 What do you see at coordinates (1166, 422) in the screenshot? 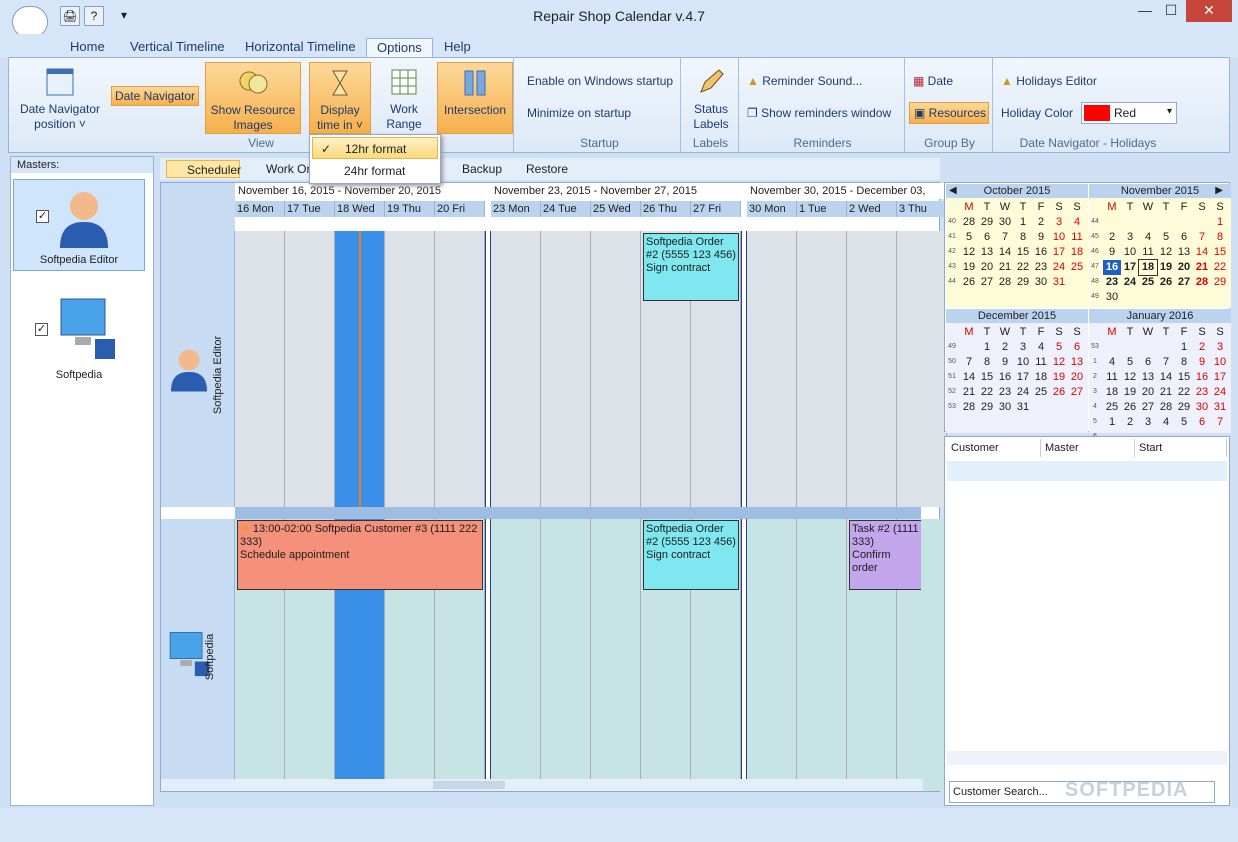
I see `calendar-day: 4` at bounding box center [1166, 422].